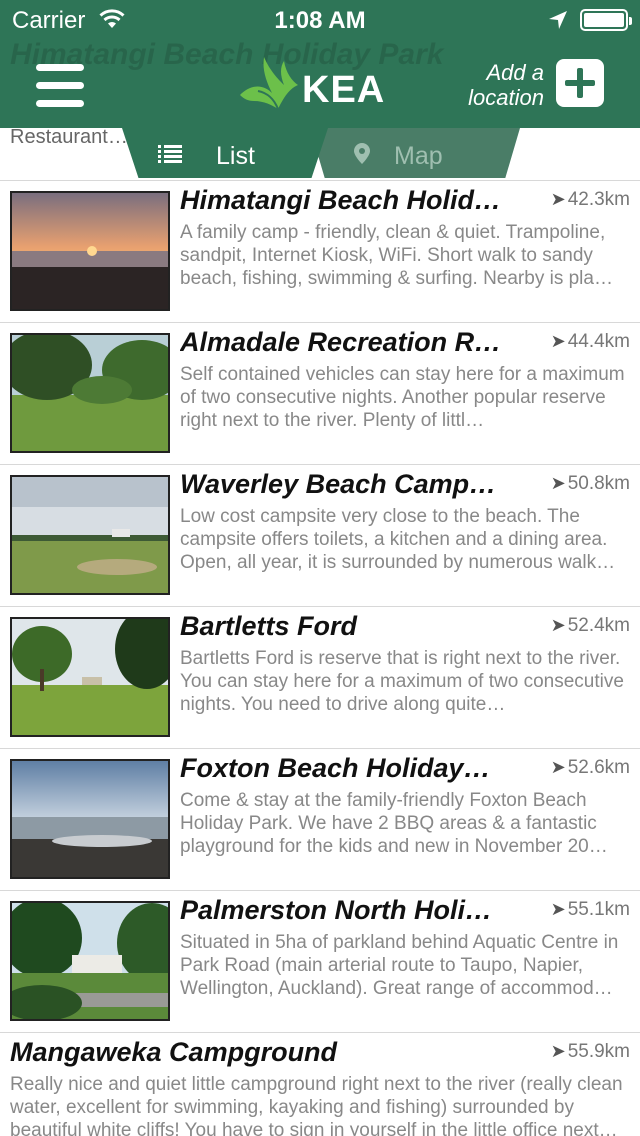 The width and height of the screenshot is (640, 1136). I want to click on view-switcher: Restaurant… Map List, so click(320, 154).